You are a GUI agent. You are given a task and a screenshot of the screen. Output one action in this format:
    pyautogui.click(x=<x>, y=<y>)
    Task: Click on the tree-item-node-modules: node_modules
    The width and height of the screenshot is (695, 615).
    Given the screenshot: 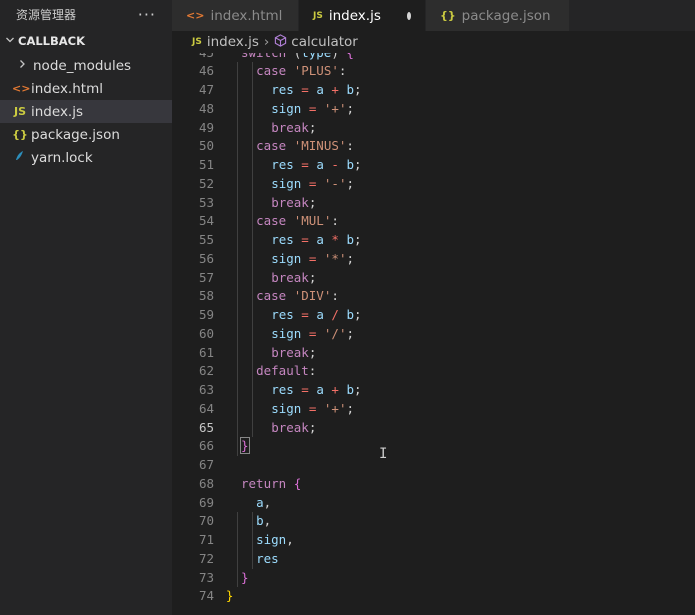 What is the action you would take?
    pyautogui.click(x=86, y=65)
    